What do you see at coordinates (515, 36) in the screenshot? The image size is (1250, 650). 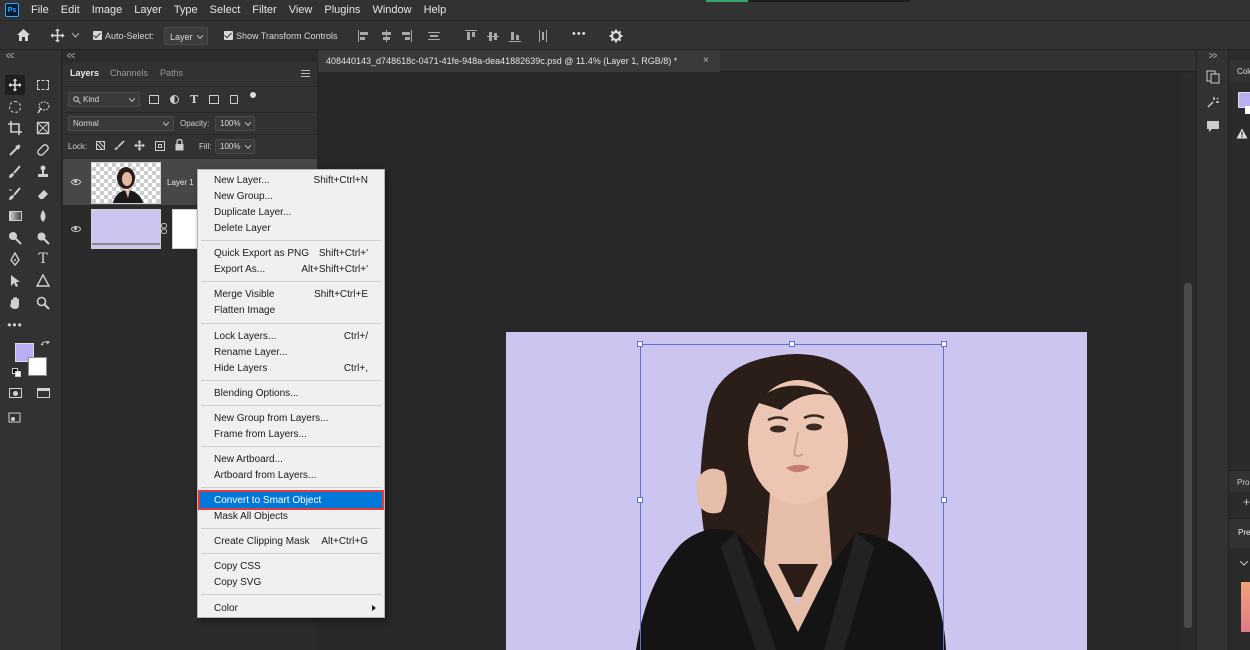 I see `align-bottom-icon` at bounding box center [515, 36].